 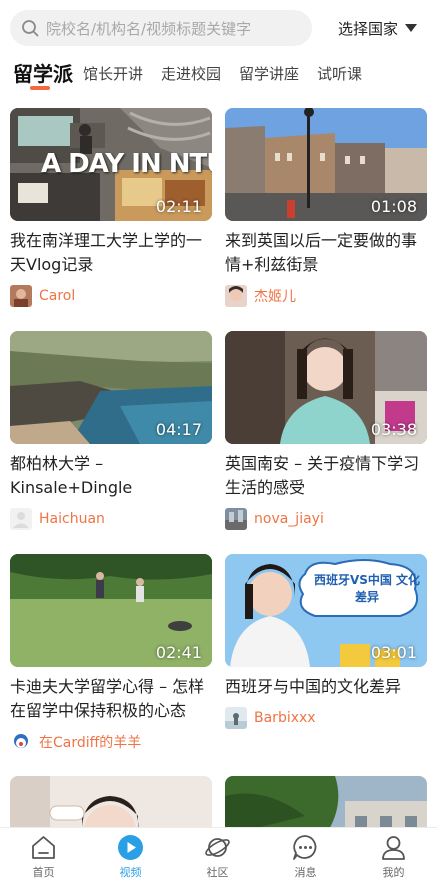 I want to click on planet-icon, so click(x=217, y=847).